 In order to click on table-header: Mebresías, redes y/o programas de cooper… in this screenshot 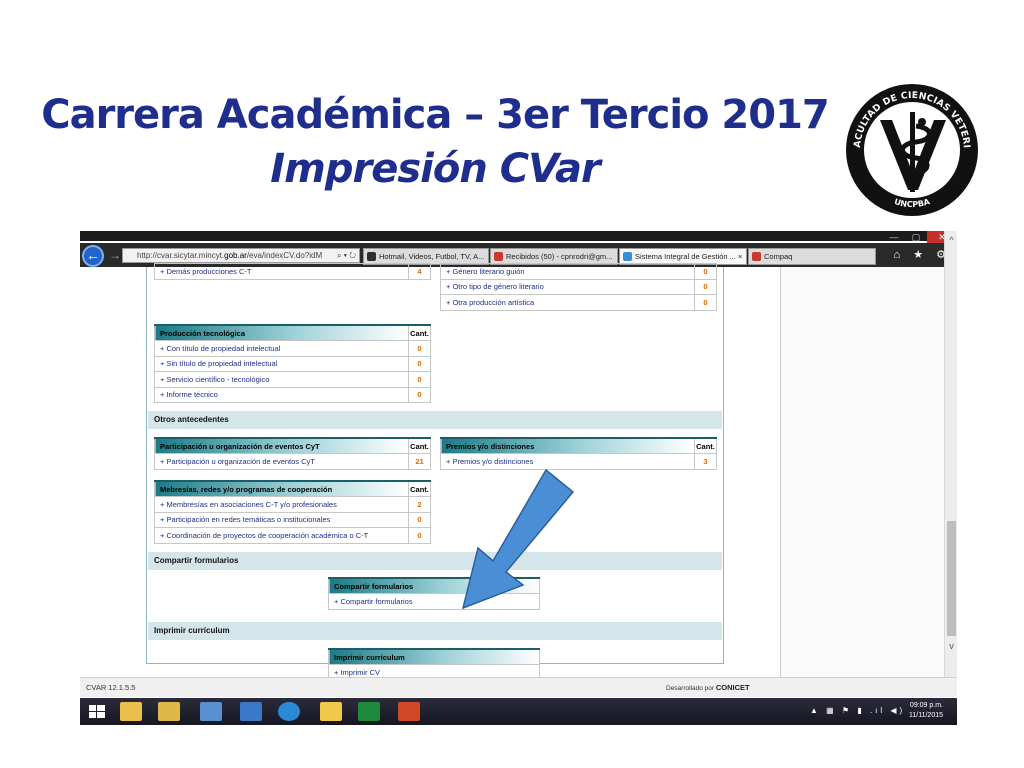, I will do `click(292, 488)`.